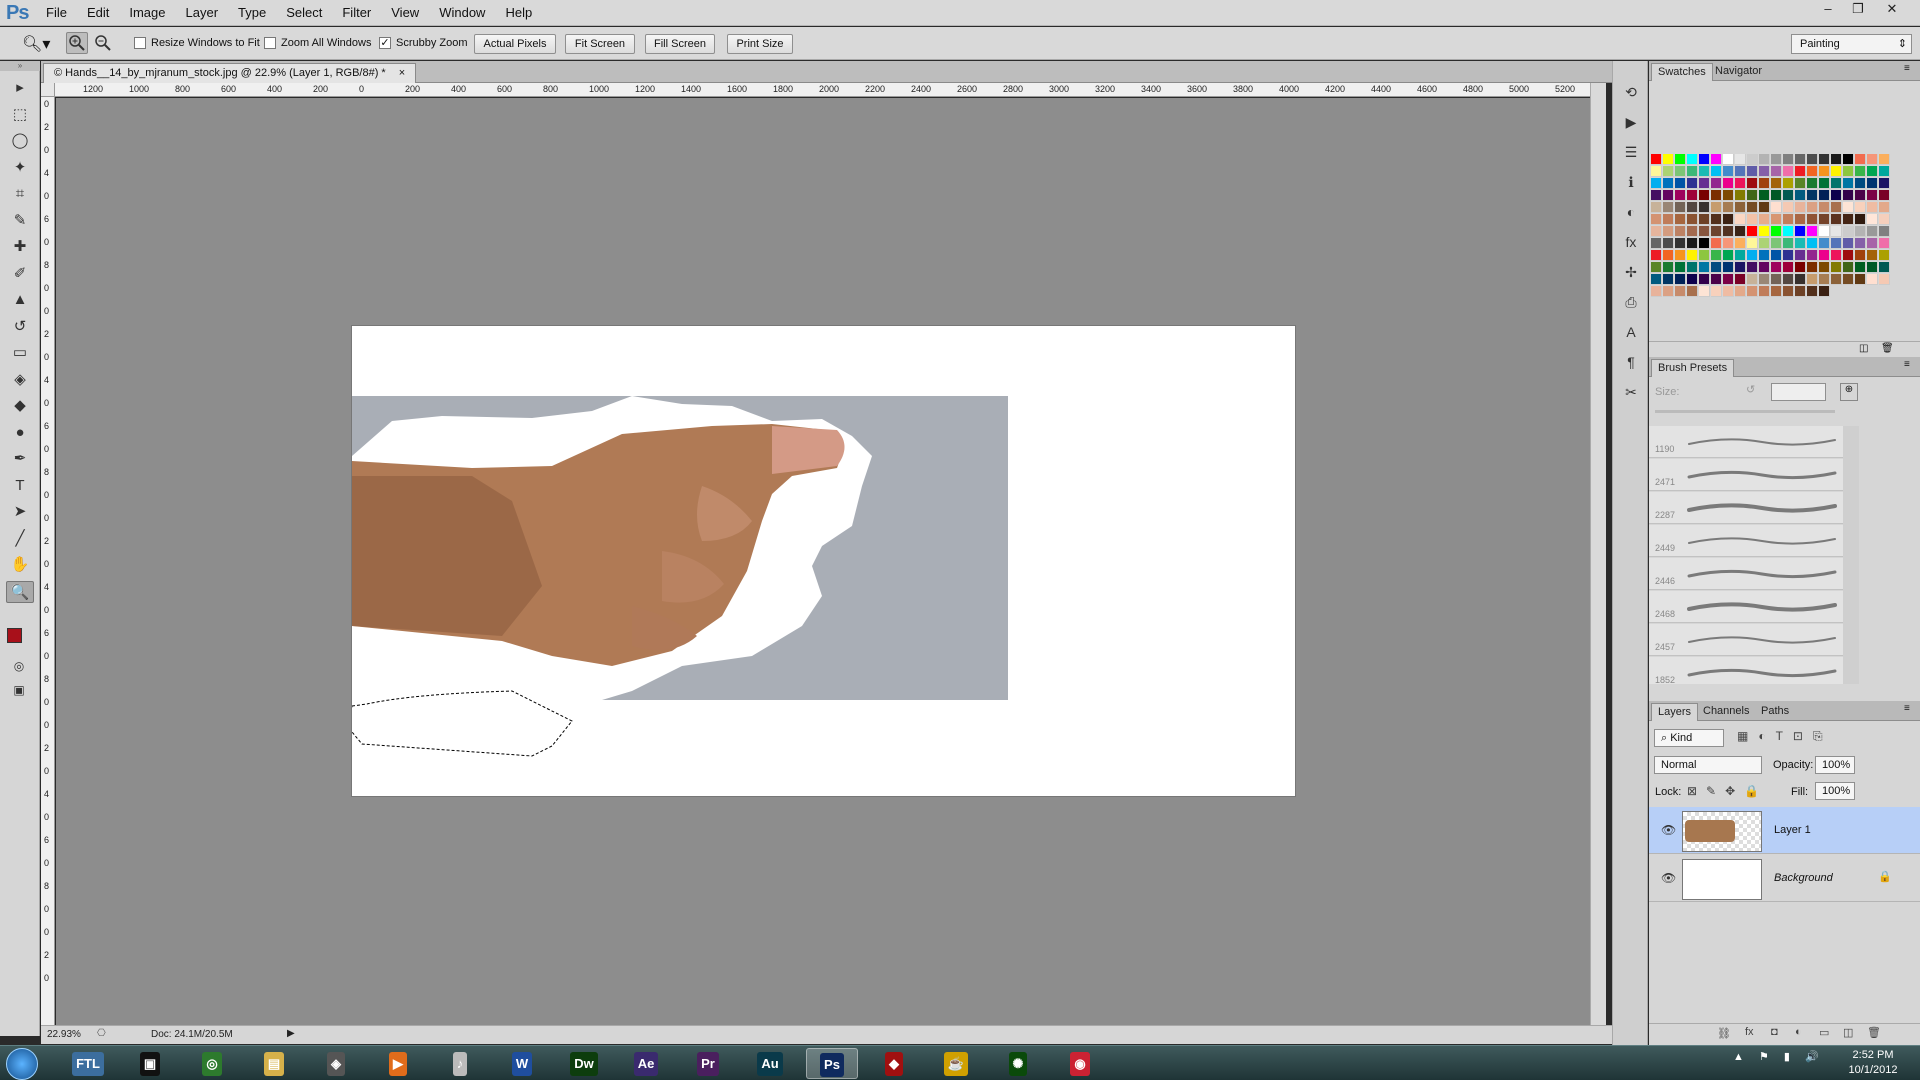 The image size is (1920, 1080). Describe the element at coordinates (460, 1063) in the screenshot. I see `taskbar-app-itunes: ♪` at that location.